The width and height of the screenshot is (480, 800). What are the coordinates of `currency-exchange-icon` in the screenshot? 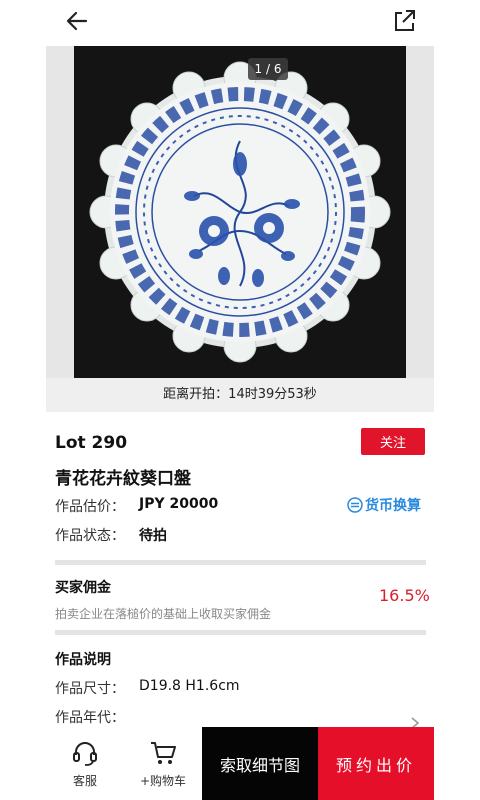 It's located at (355, 505).